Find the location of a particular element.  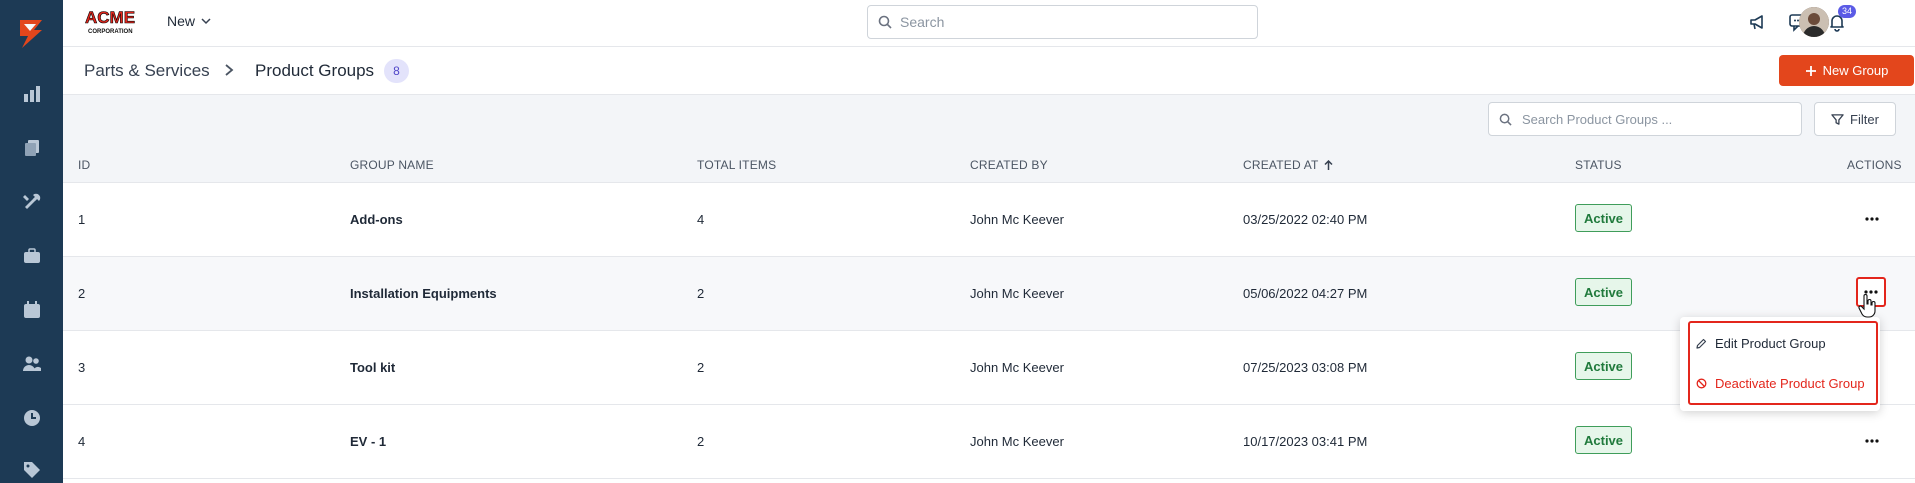

column-header-status: STATUS is located at coordinates (1598, 165).